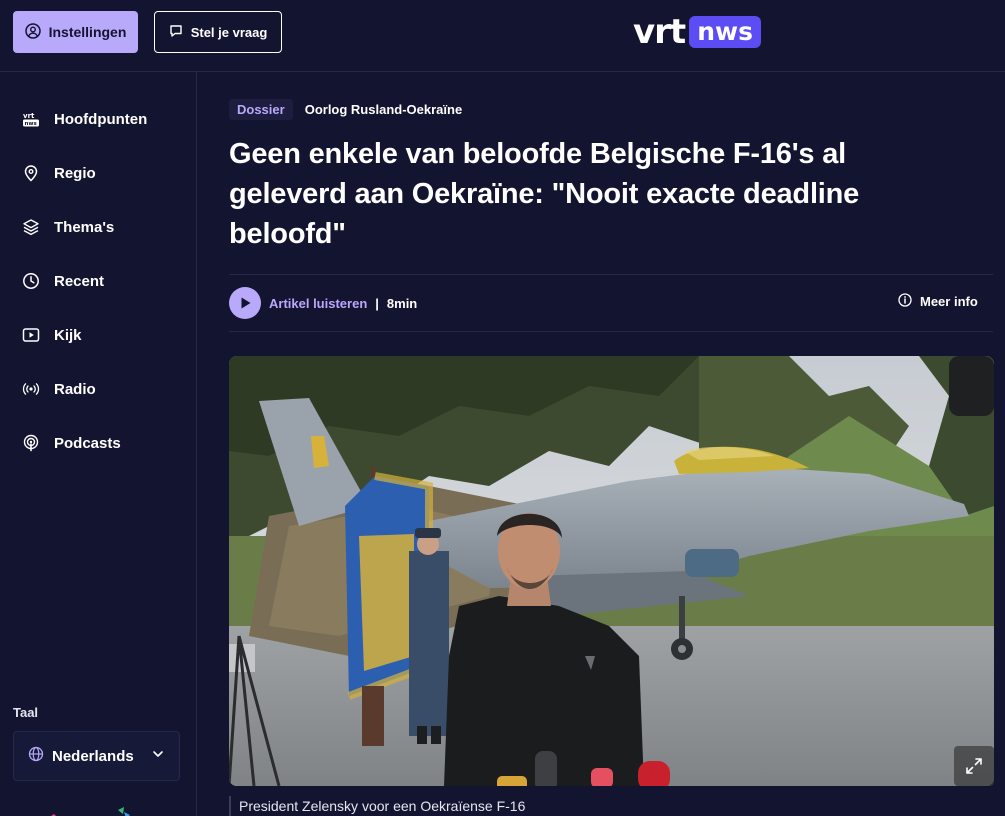 The image size is (1005, 816). What do you see at coordinates (29, 116) in the screenshot?
I see `svg-text: vrt` at bounding box center [29, 116].